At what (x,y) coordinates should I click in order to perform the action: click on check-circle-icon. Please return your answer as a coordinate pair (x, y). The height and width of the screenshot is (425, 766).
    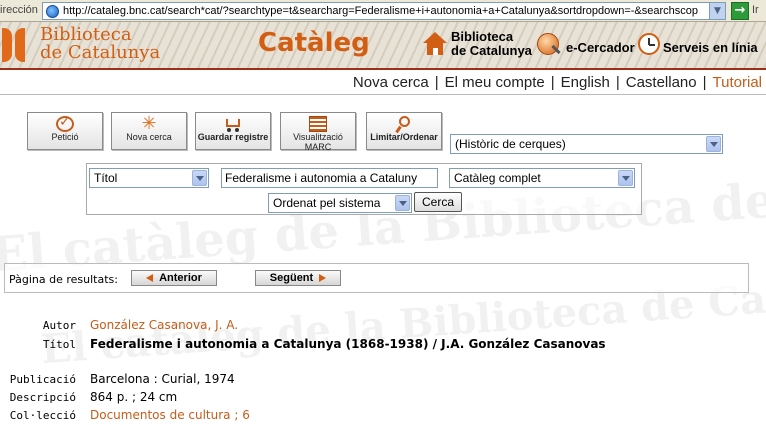
    Looking at the image, I should click on (65, 123).